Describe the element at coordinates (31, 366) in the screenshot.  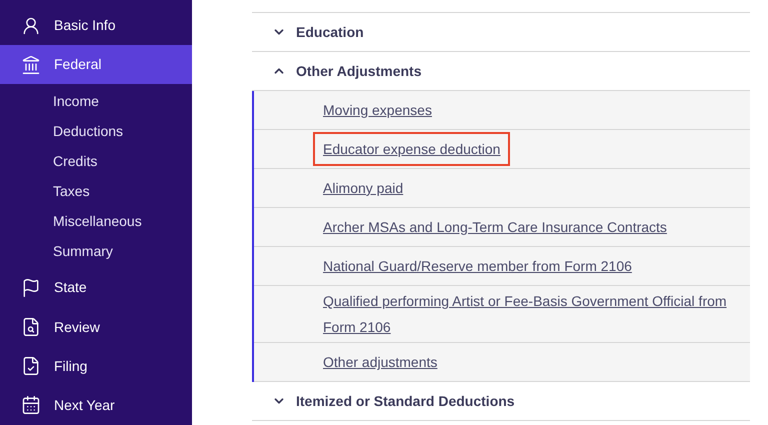
I see `document-check-icon` at that location.